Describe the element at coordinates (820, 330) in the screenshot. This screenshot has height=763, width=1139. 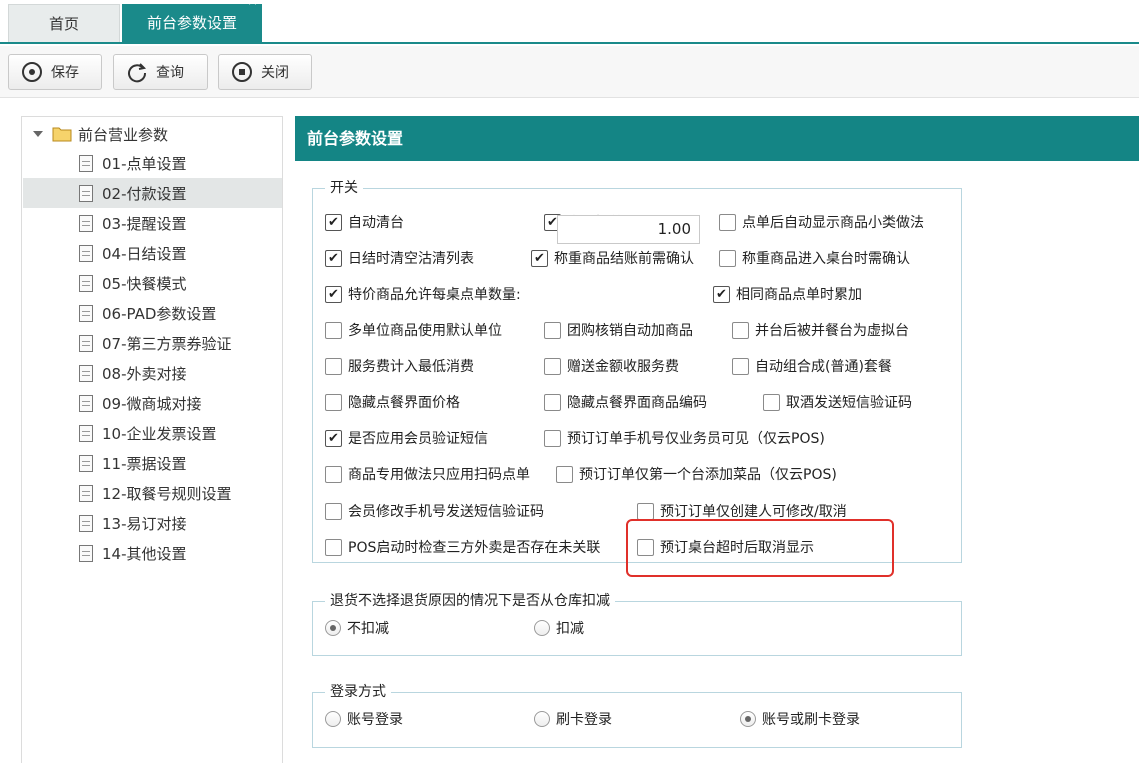
I see `switch-checkbox: 并台后被并餐台为虚拟台` at that location.